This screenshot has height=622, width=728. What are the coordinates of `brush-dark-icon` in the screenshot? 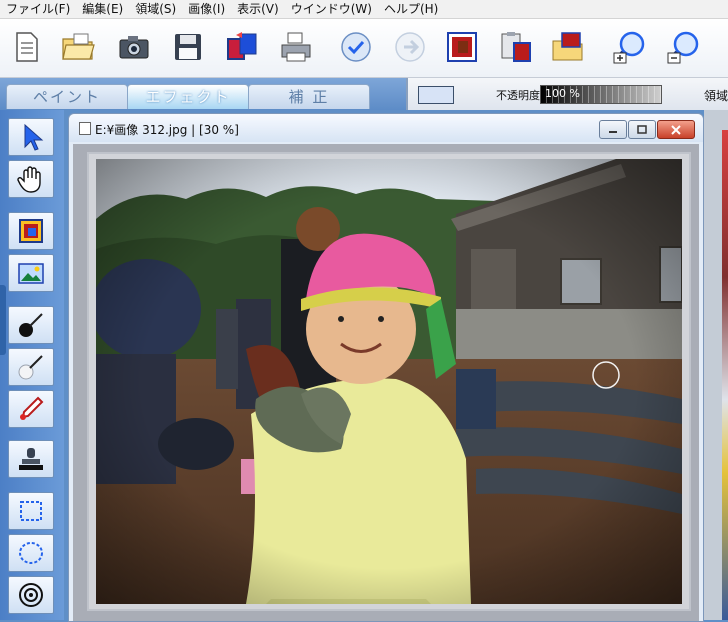 It's located at (31, 325).